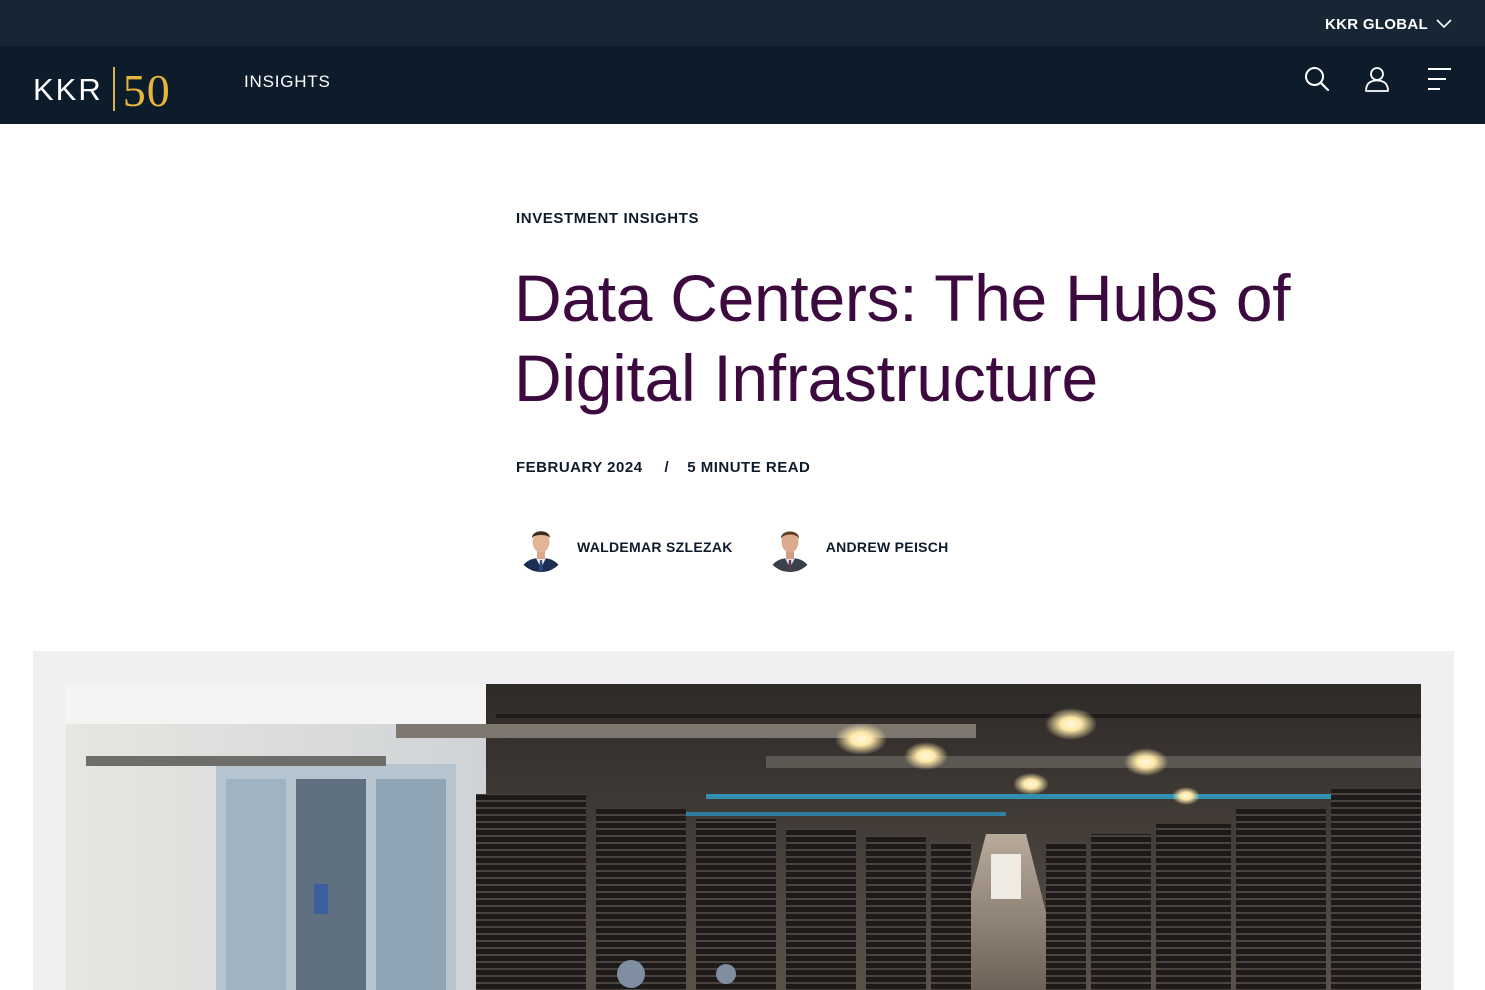 The height and width of the screenshot is (990, 1485). Describe the element at coordinates (287, 82) in the screenshot. I see `nav-section-insights: INSIGHTS` at that location.